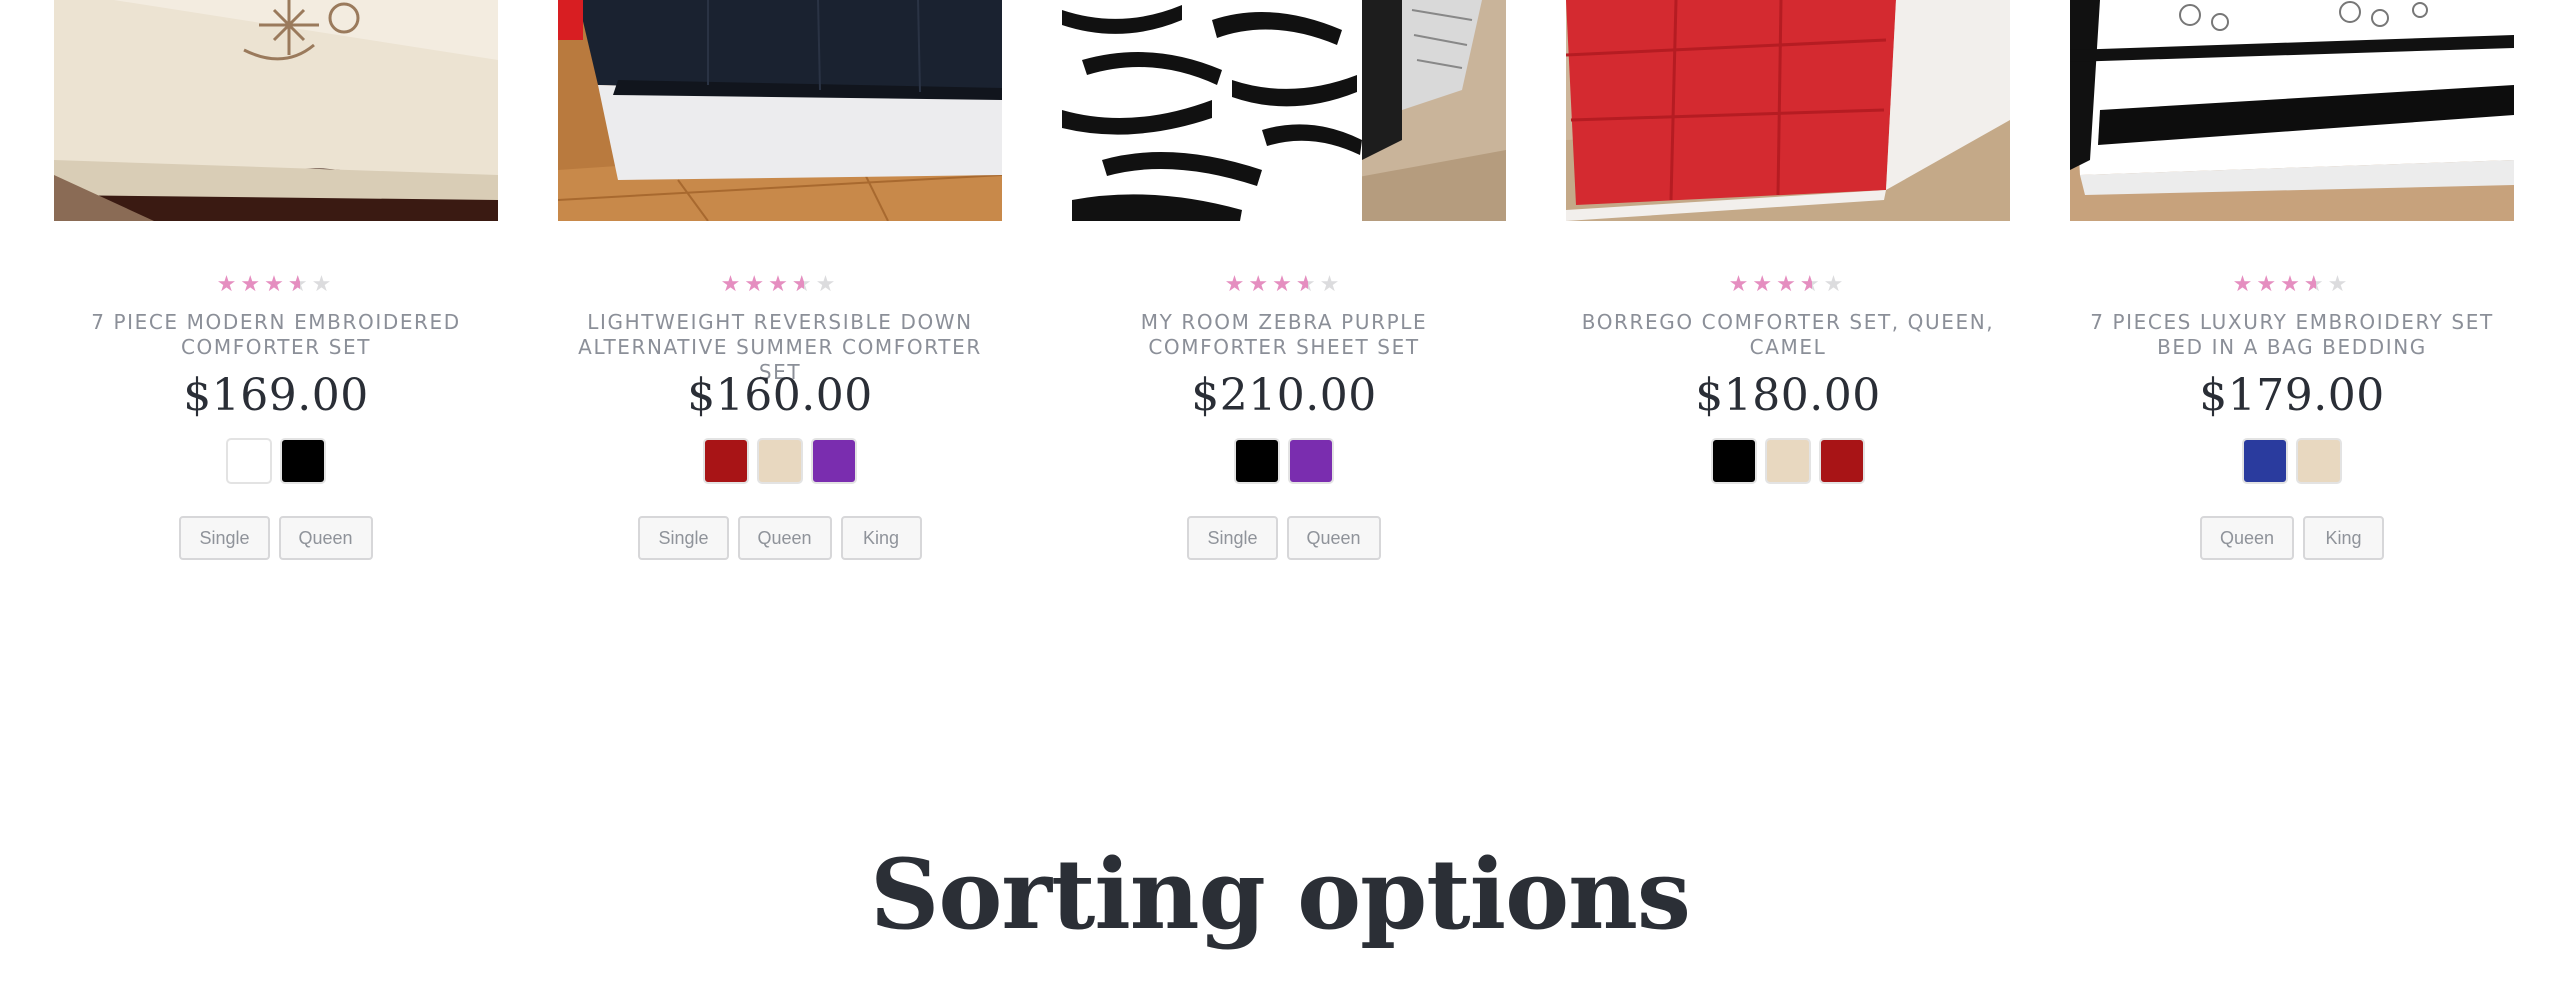 This screenshot has height=1000, width=2560. I want to click on size-options: Single Queen King, so click(780, 538).